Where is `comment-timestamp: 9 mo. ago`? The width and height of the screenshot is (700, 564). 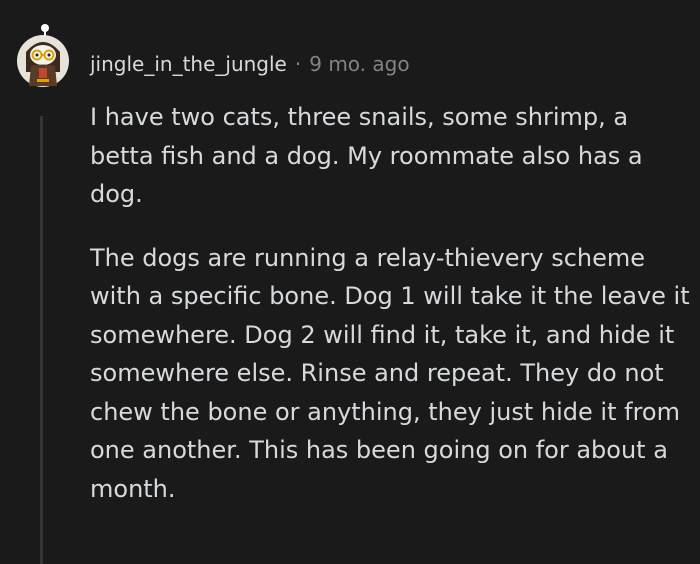 comment-timestamp: 9 mo. ago is located at coordinates (359, 64).